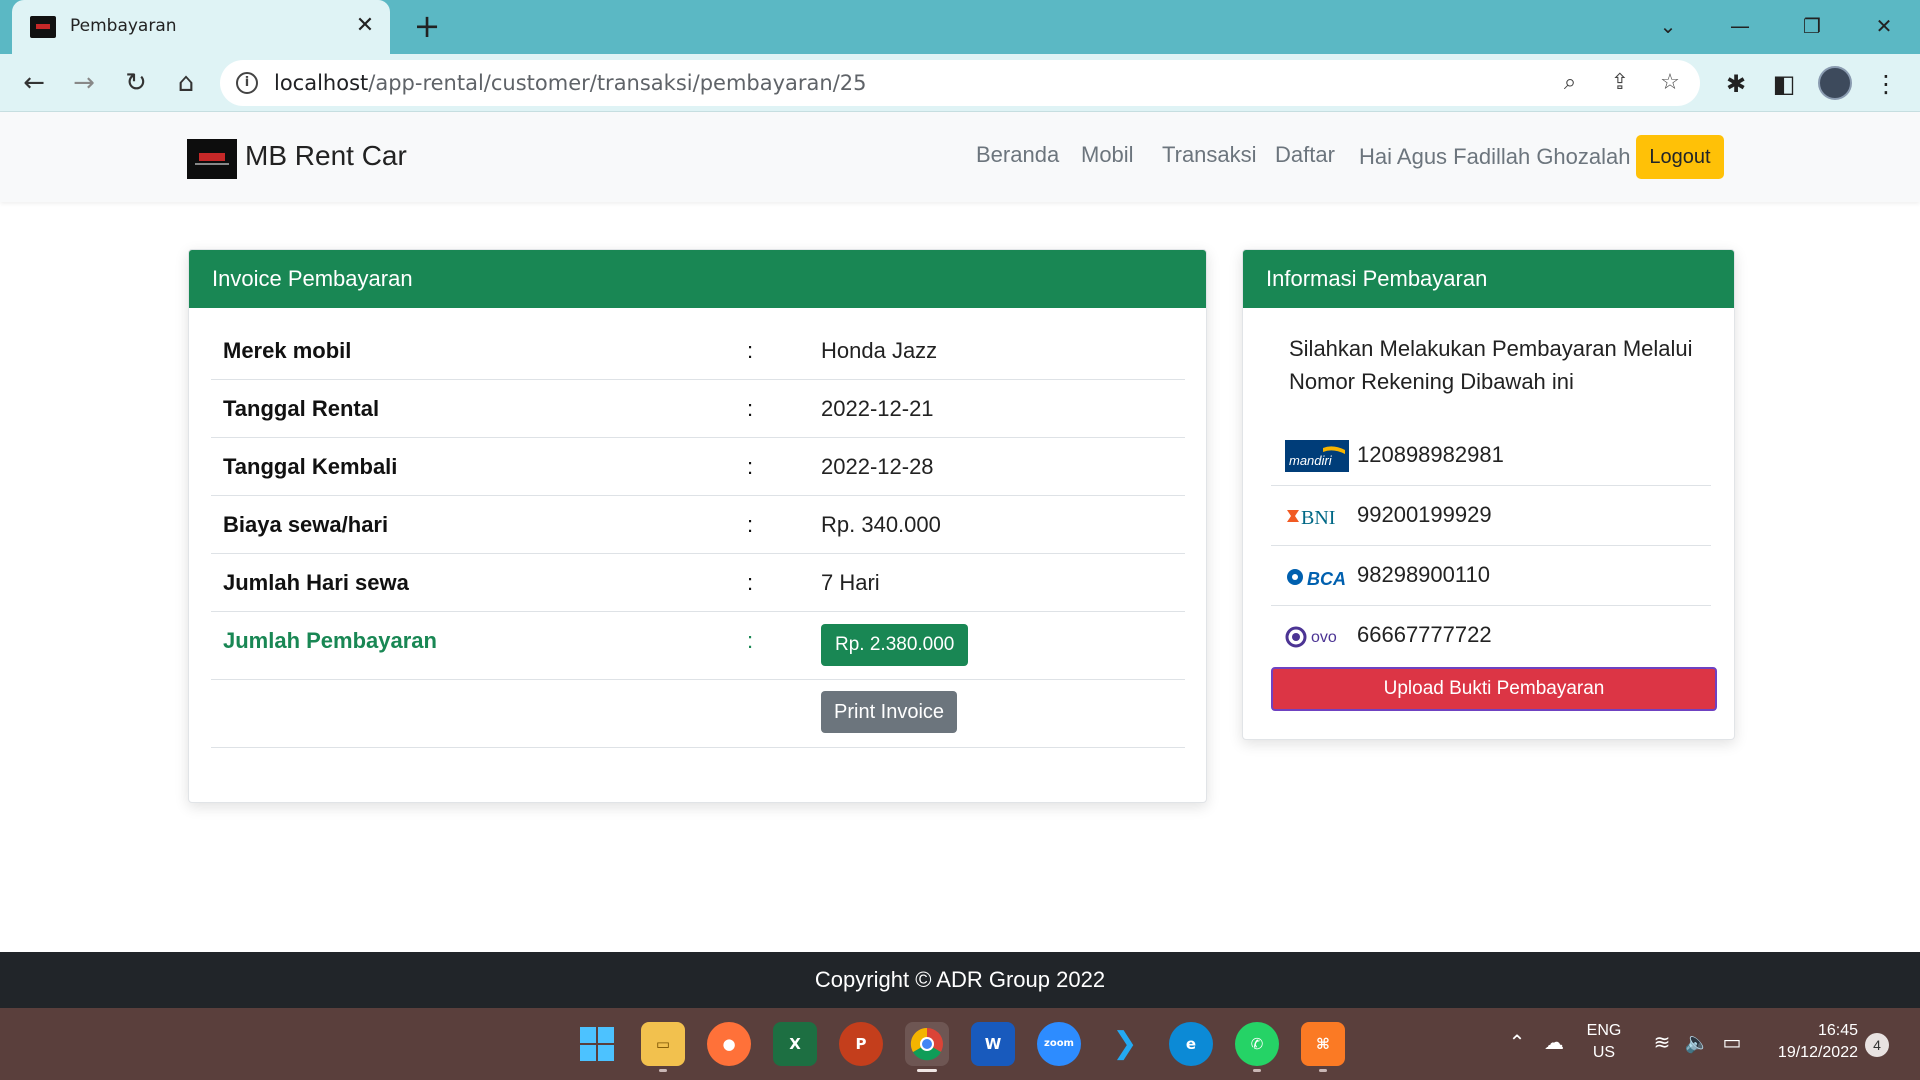 This screenshot has width=1920, height=1080. I want to click on row-value: Rp. 340.000, so click(881, 524).